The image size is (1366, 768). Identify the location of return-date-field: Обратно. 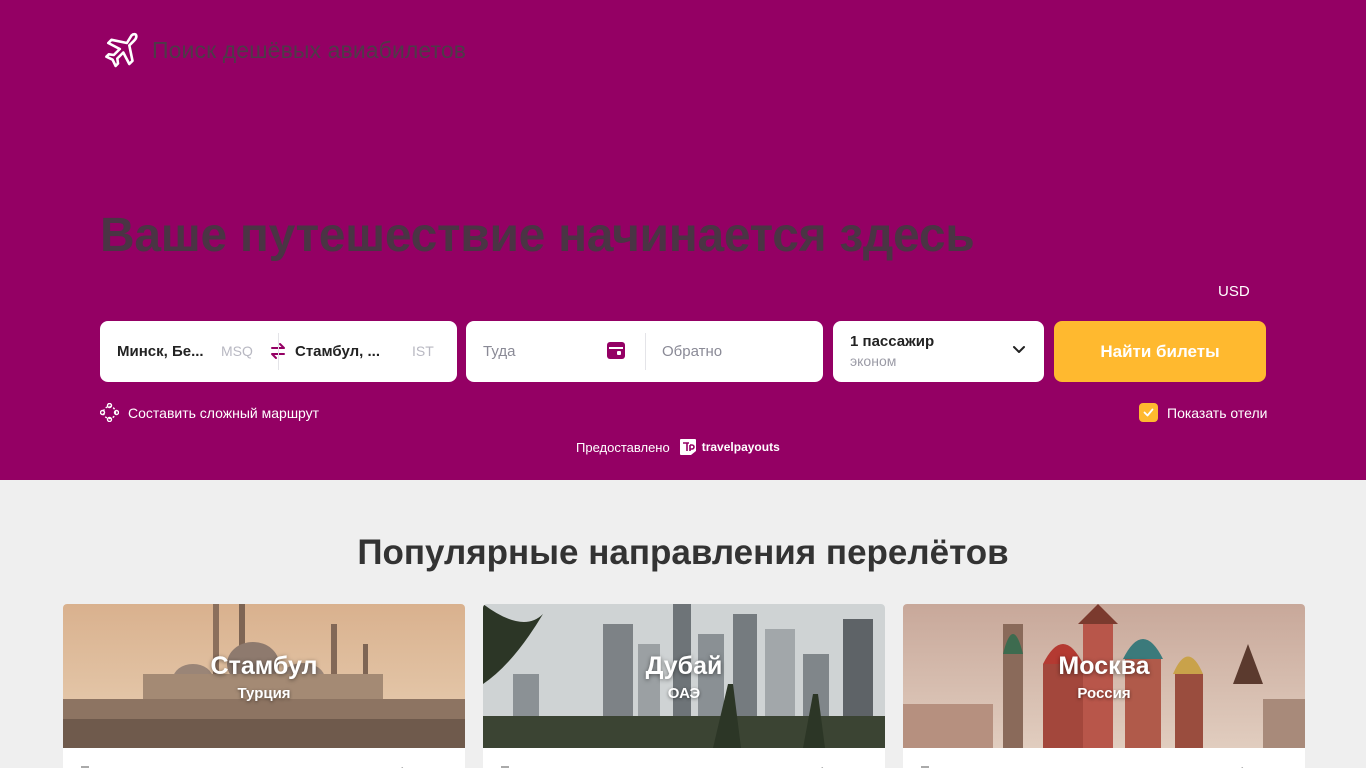
(737, 351).